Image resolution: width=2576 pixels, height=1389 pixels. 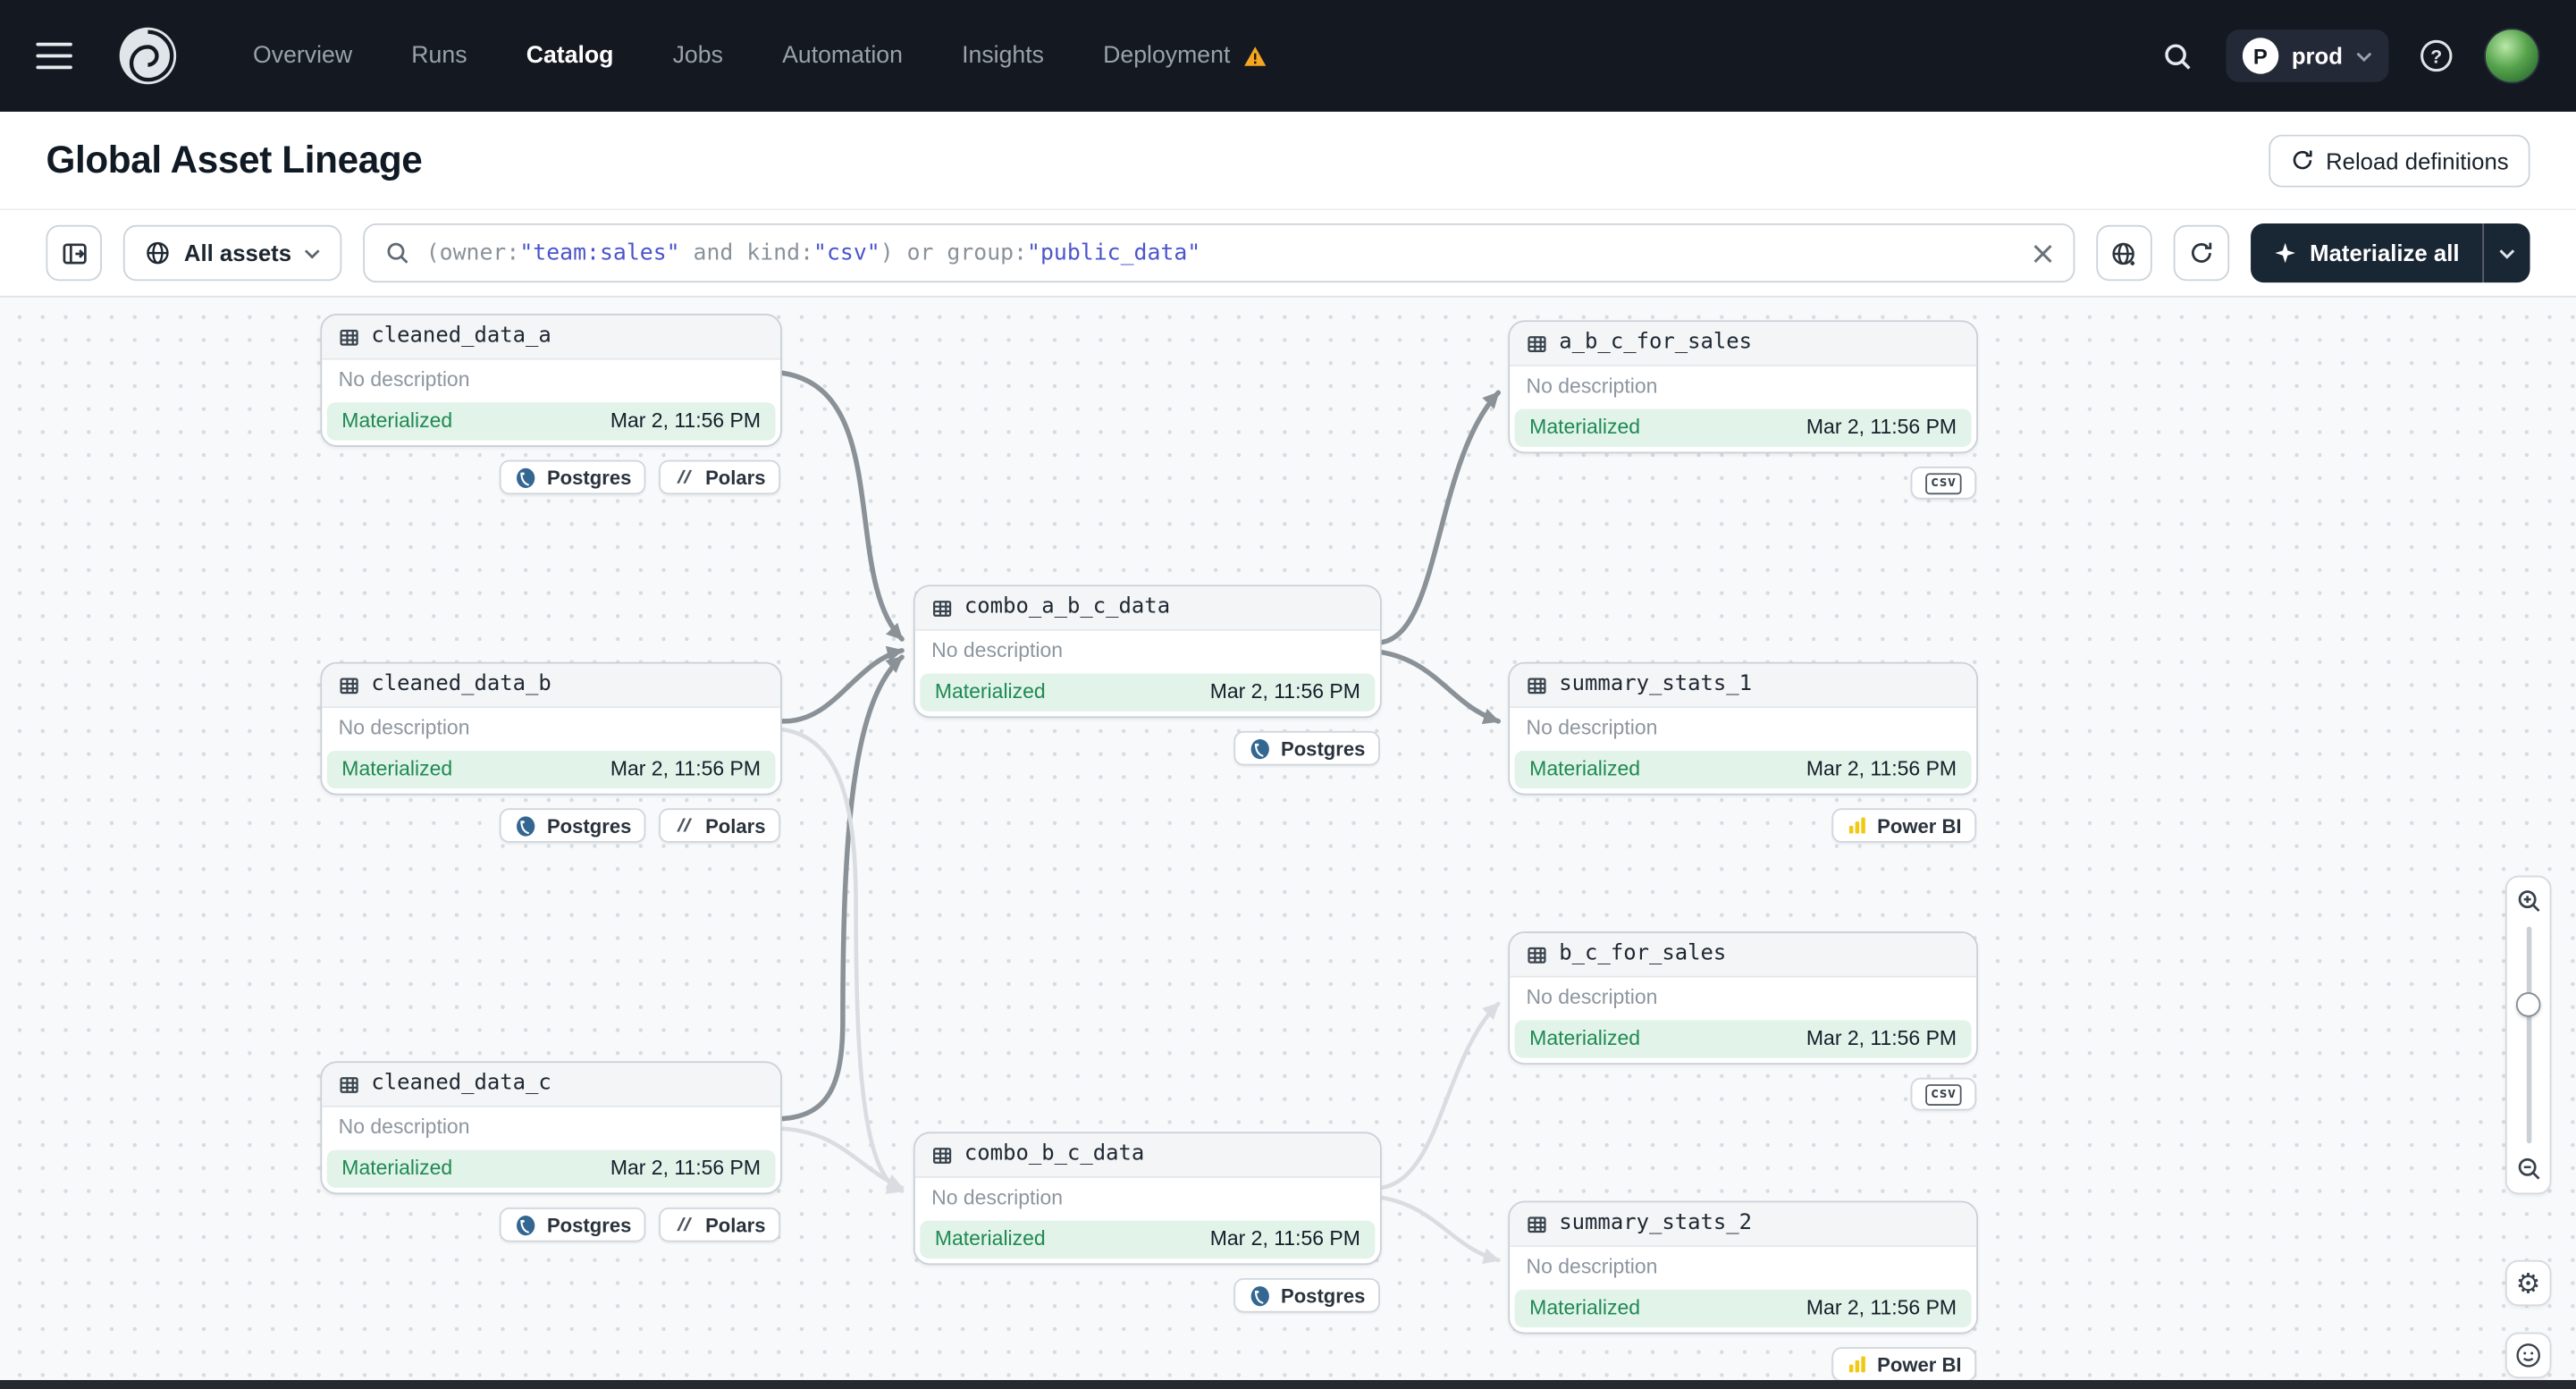 I want to click on nav-item-automation: Automation, so click(x=843, y=56).